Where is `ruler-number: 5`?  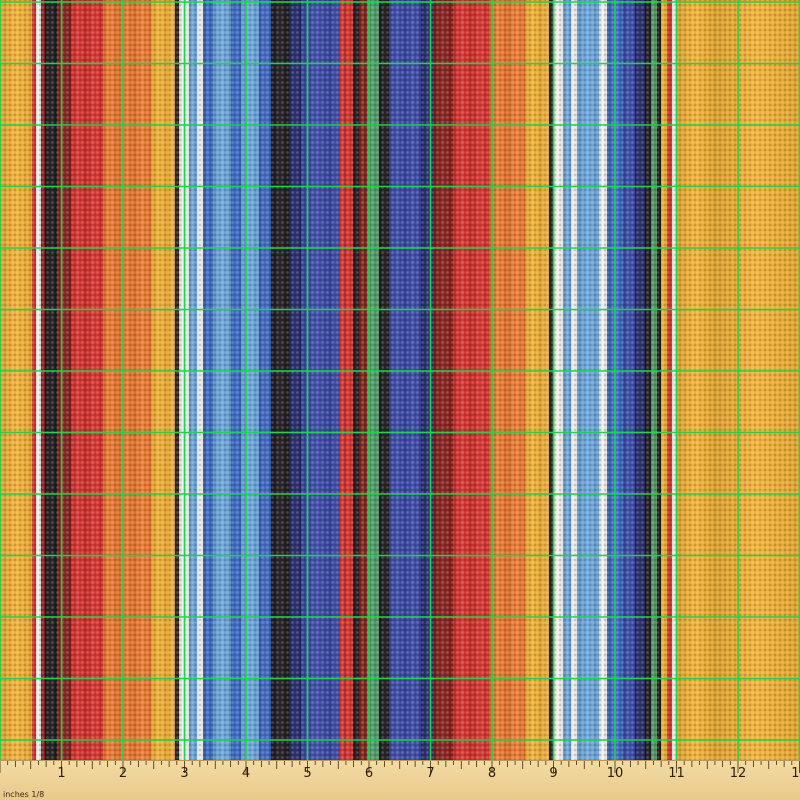
ruler-number: 5 is located at coordinates (307, 773).